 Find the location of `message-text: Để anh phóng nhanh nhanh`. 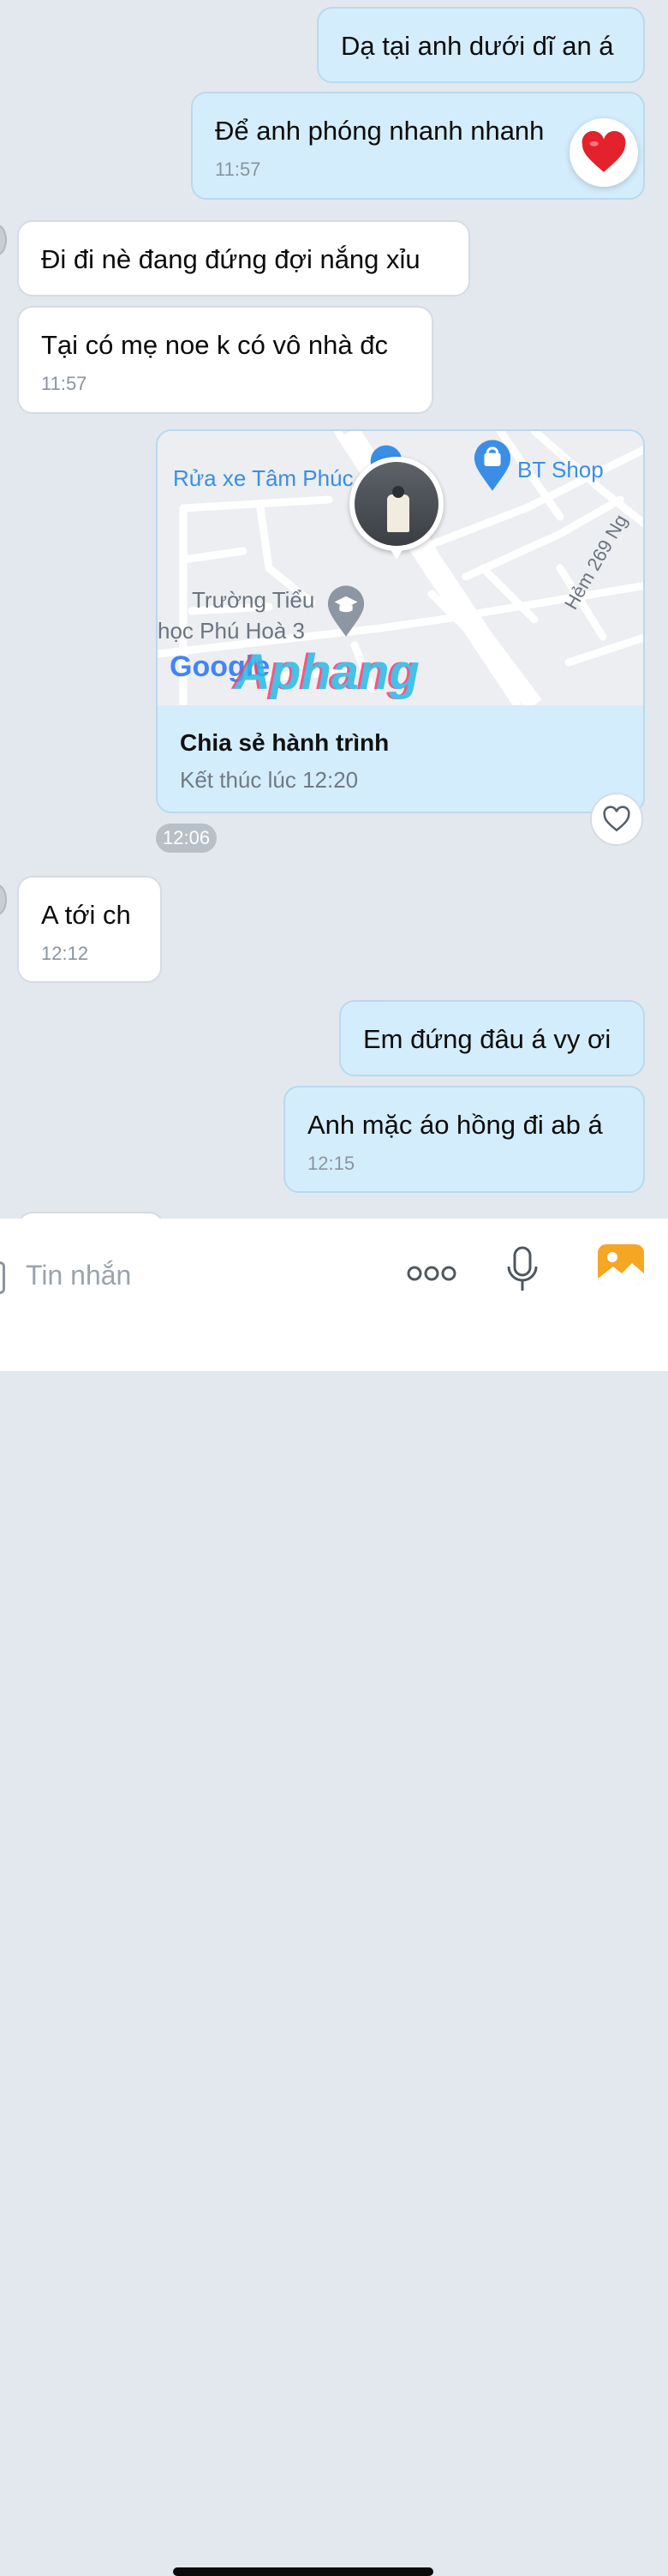

message-text: Để anh phóng nhanh nhanh is located at coordinates (380, 131).